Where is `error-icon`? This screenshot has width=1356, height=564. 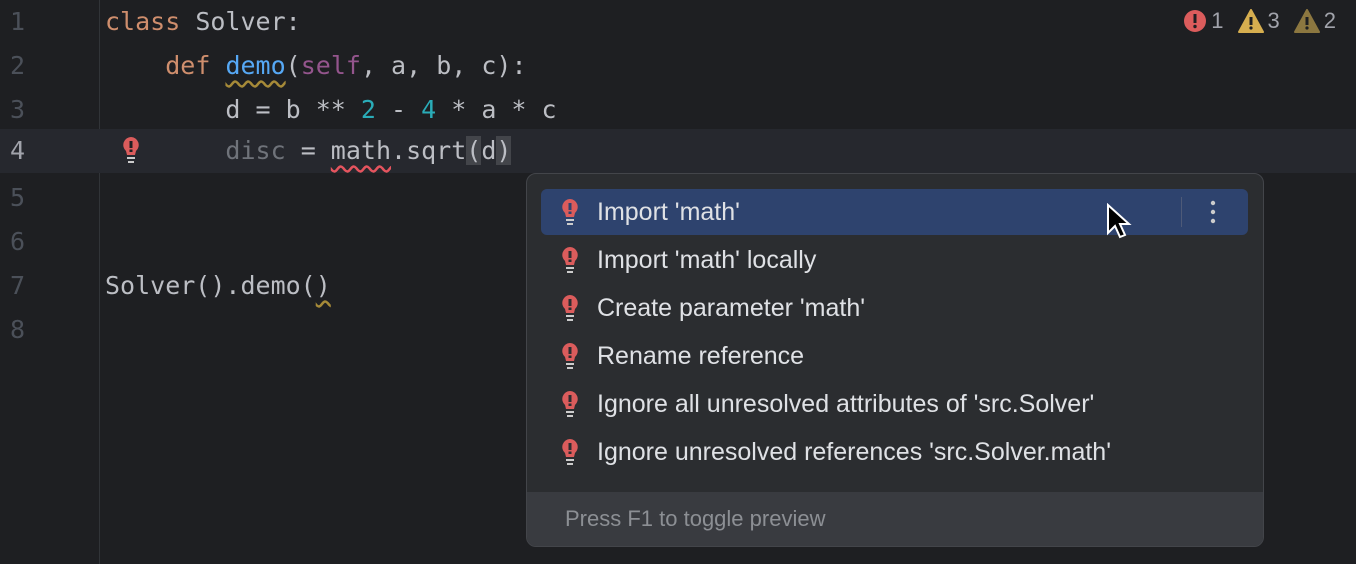
error-icon is located at coordinates (1195, 21).